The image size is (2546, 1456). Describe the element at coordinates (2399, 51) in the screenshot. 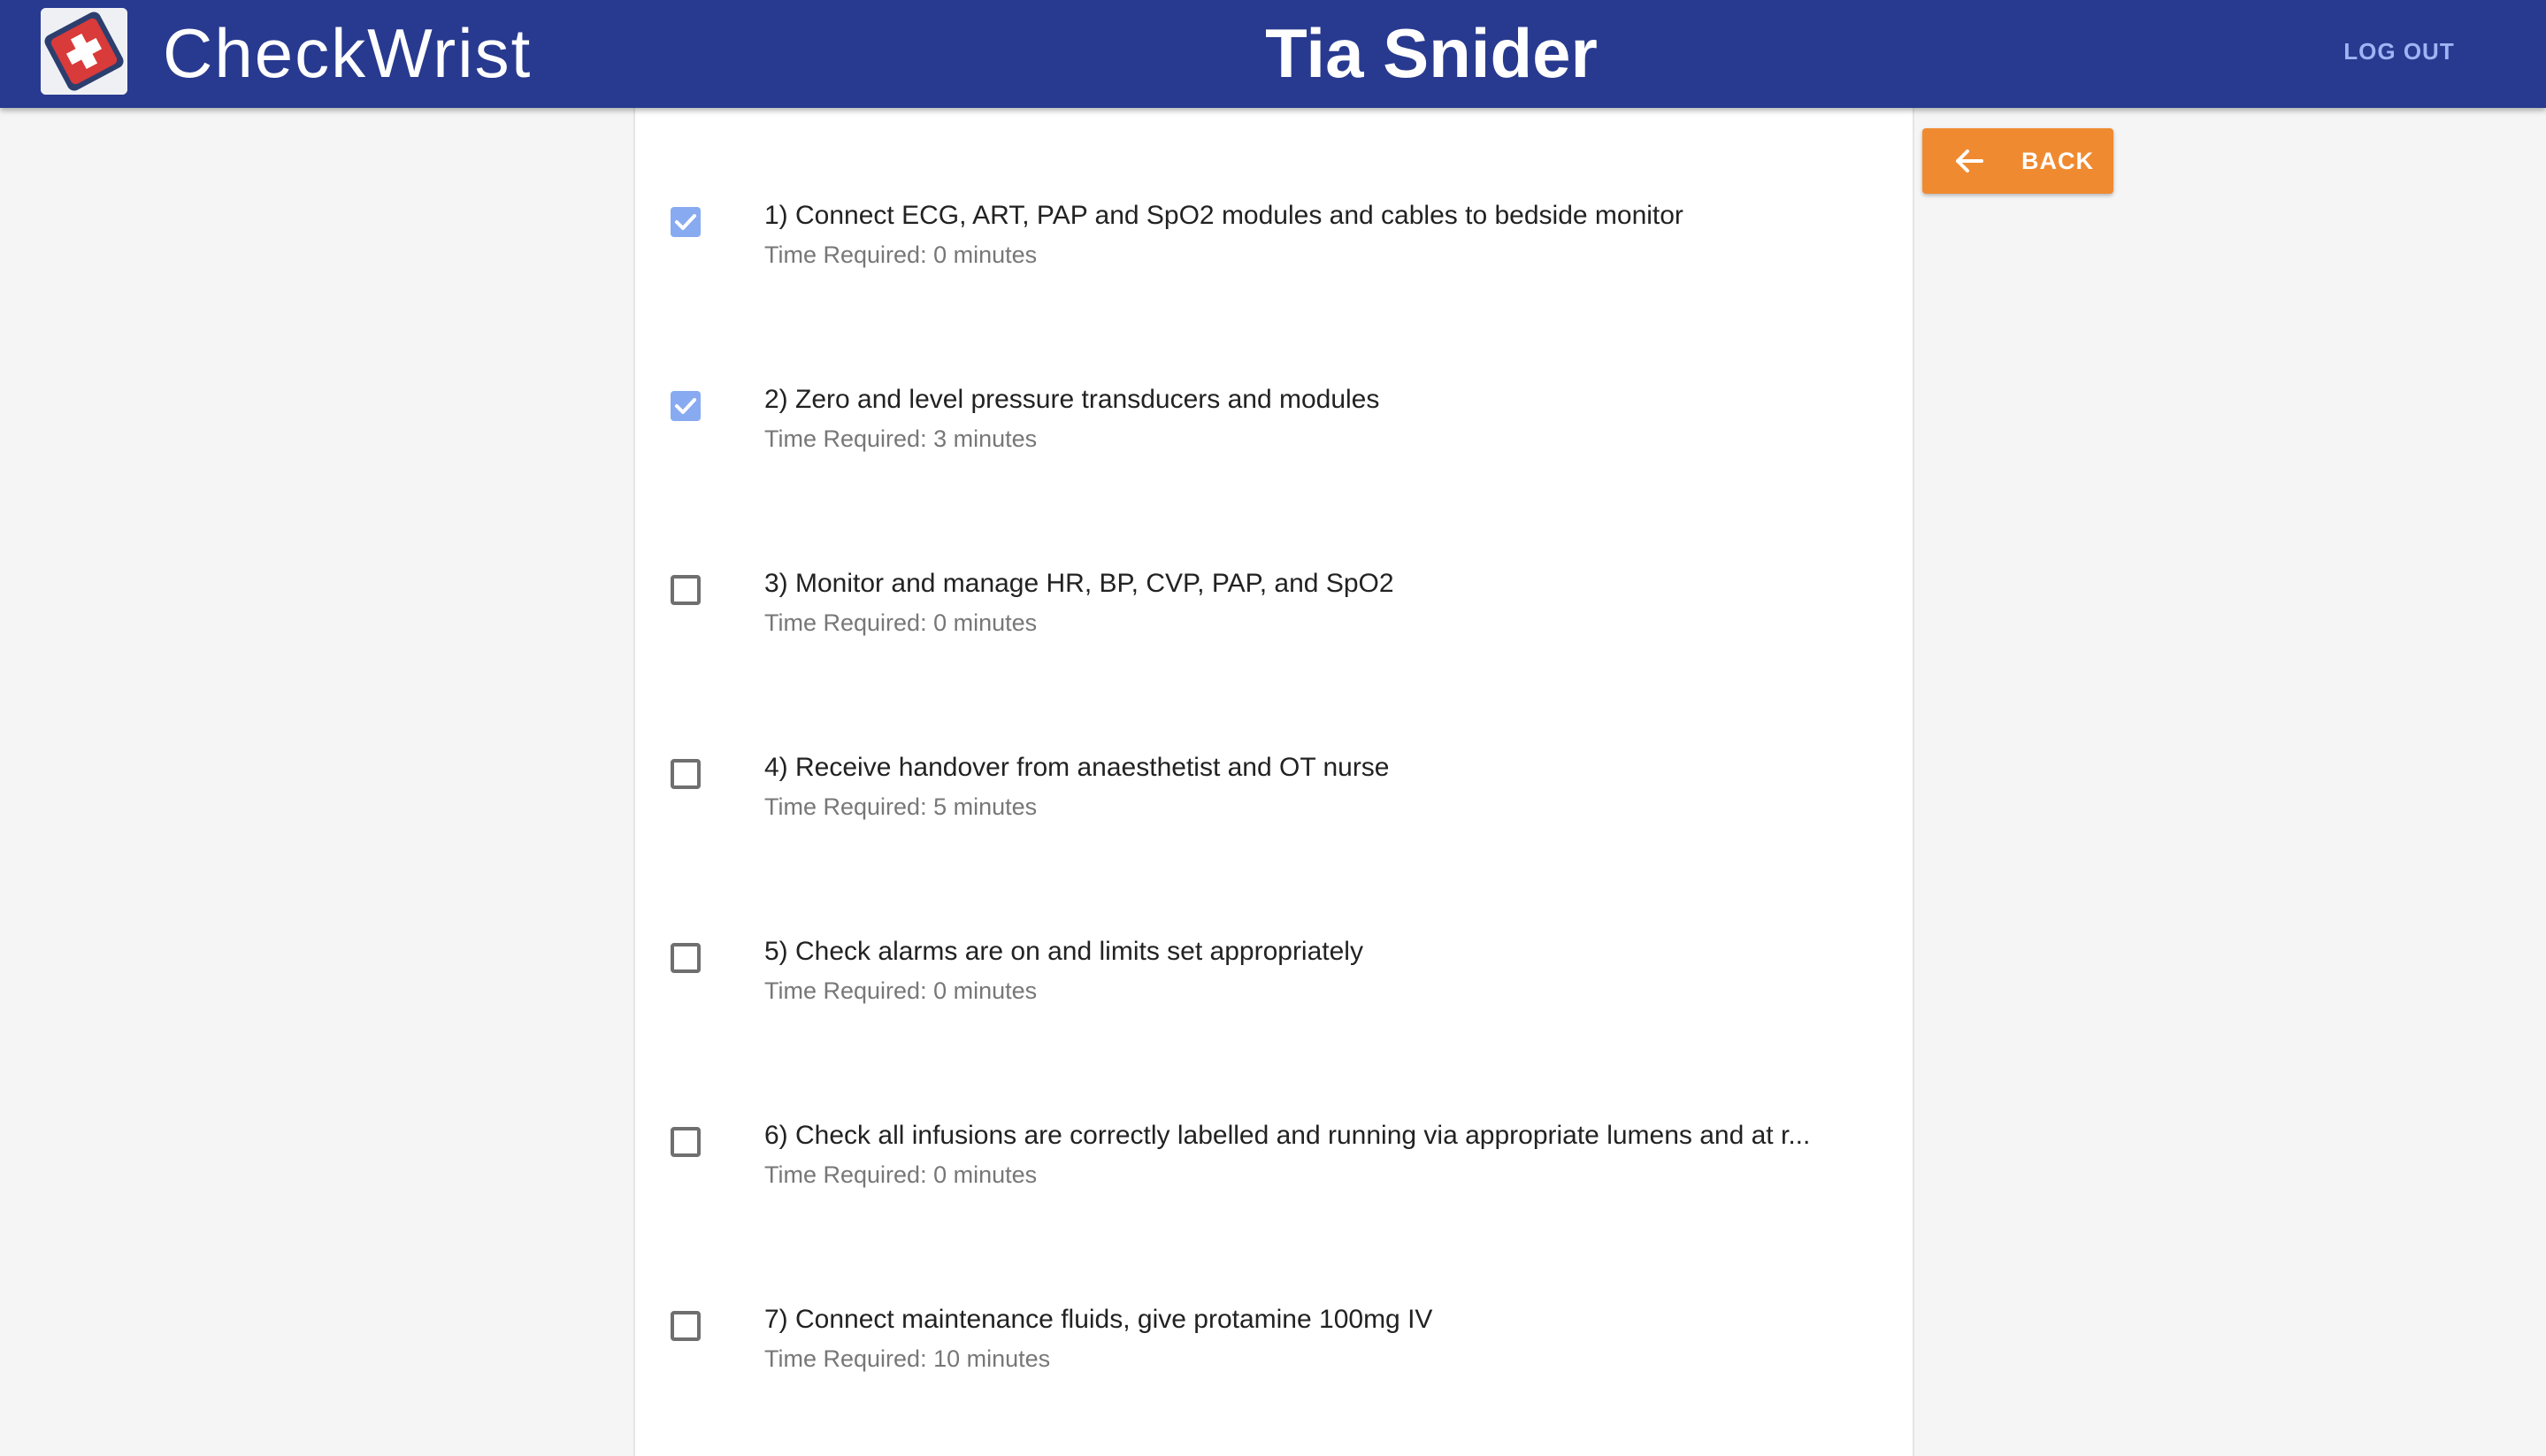

I see `logout-button: LOG OUT` at that location.